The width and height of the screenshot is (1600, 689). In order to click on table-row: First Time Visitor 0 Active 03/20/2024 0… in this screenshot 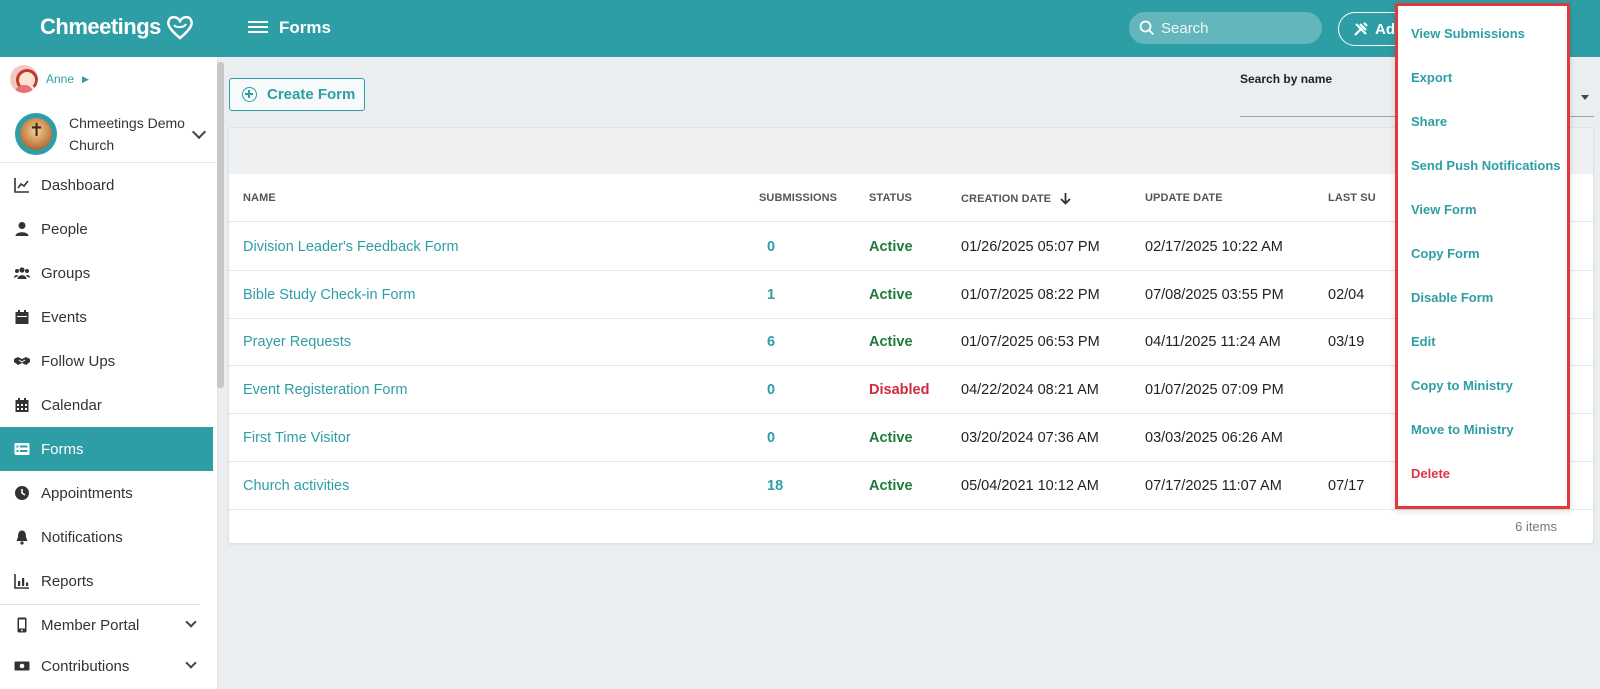, I will do `click(911, 438)`.